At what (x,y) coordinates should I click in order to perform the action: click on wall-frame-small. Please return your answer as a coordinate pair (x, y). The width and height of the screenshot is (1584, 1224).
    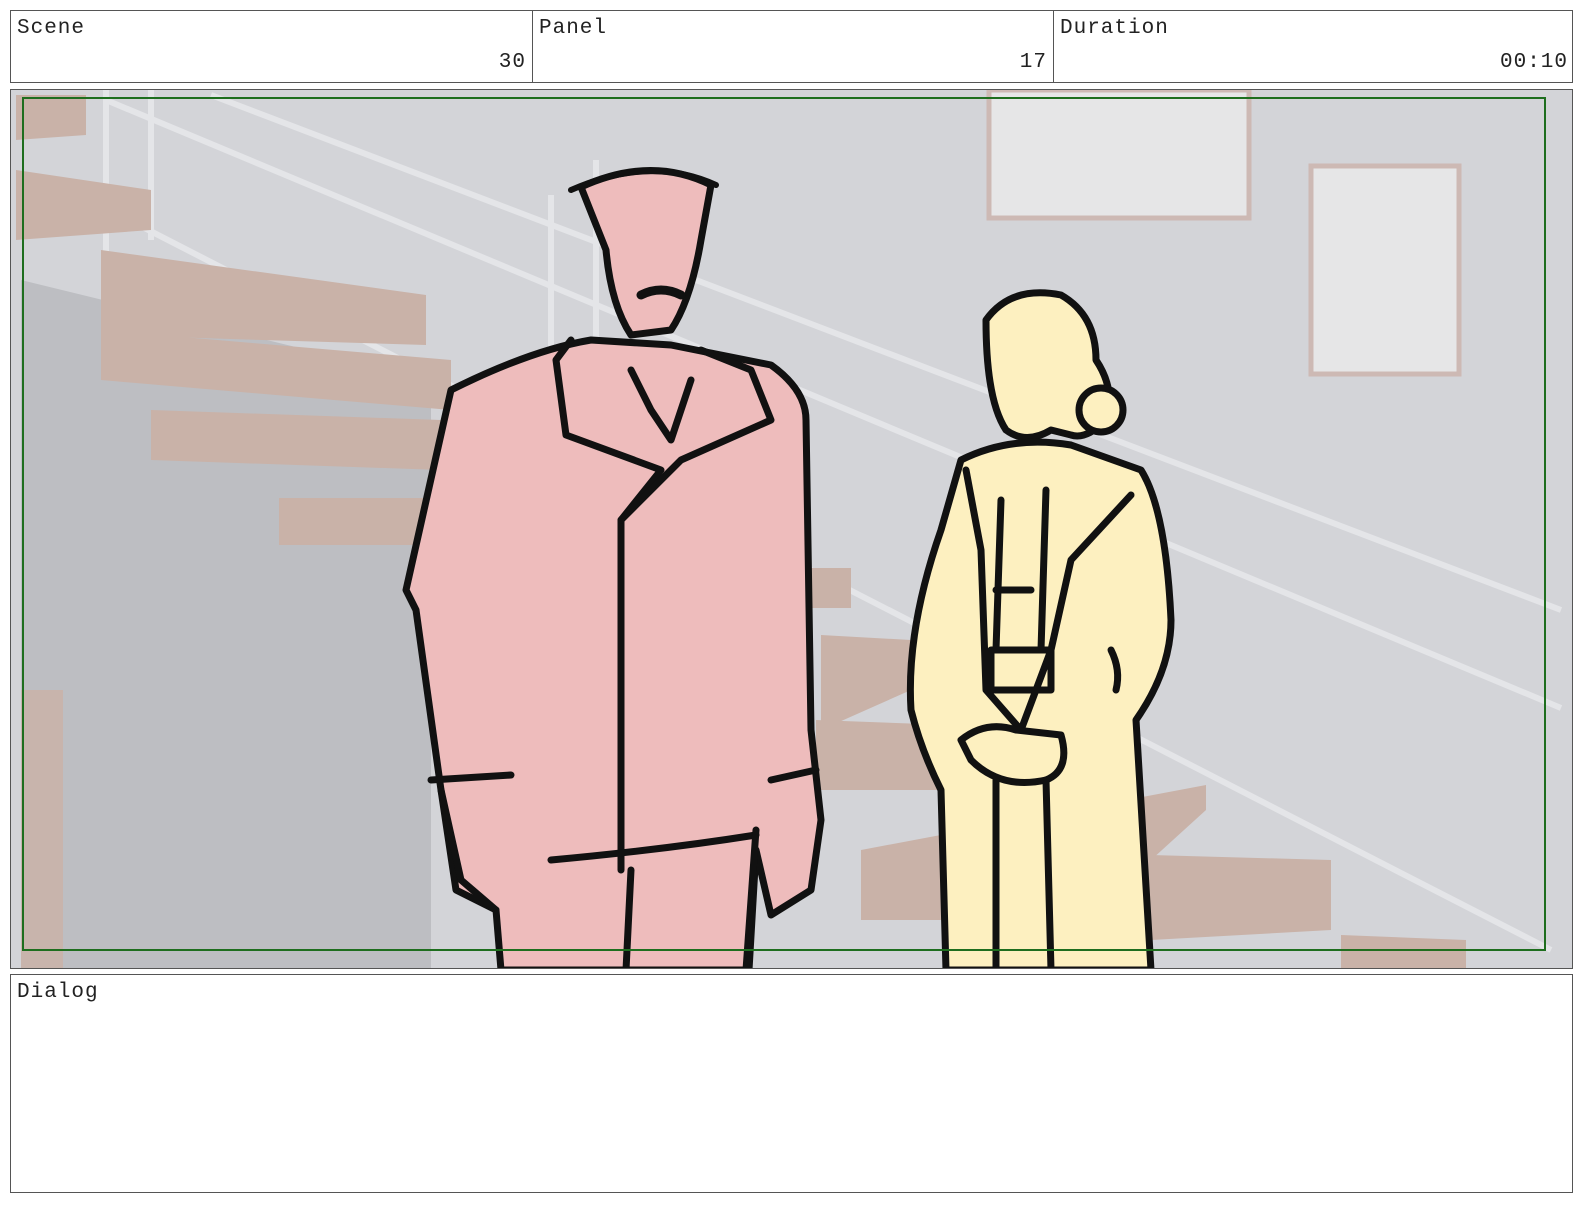
    Looking at the image, I should click on (1385, 270).